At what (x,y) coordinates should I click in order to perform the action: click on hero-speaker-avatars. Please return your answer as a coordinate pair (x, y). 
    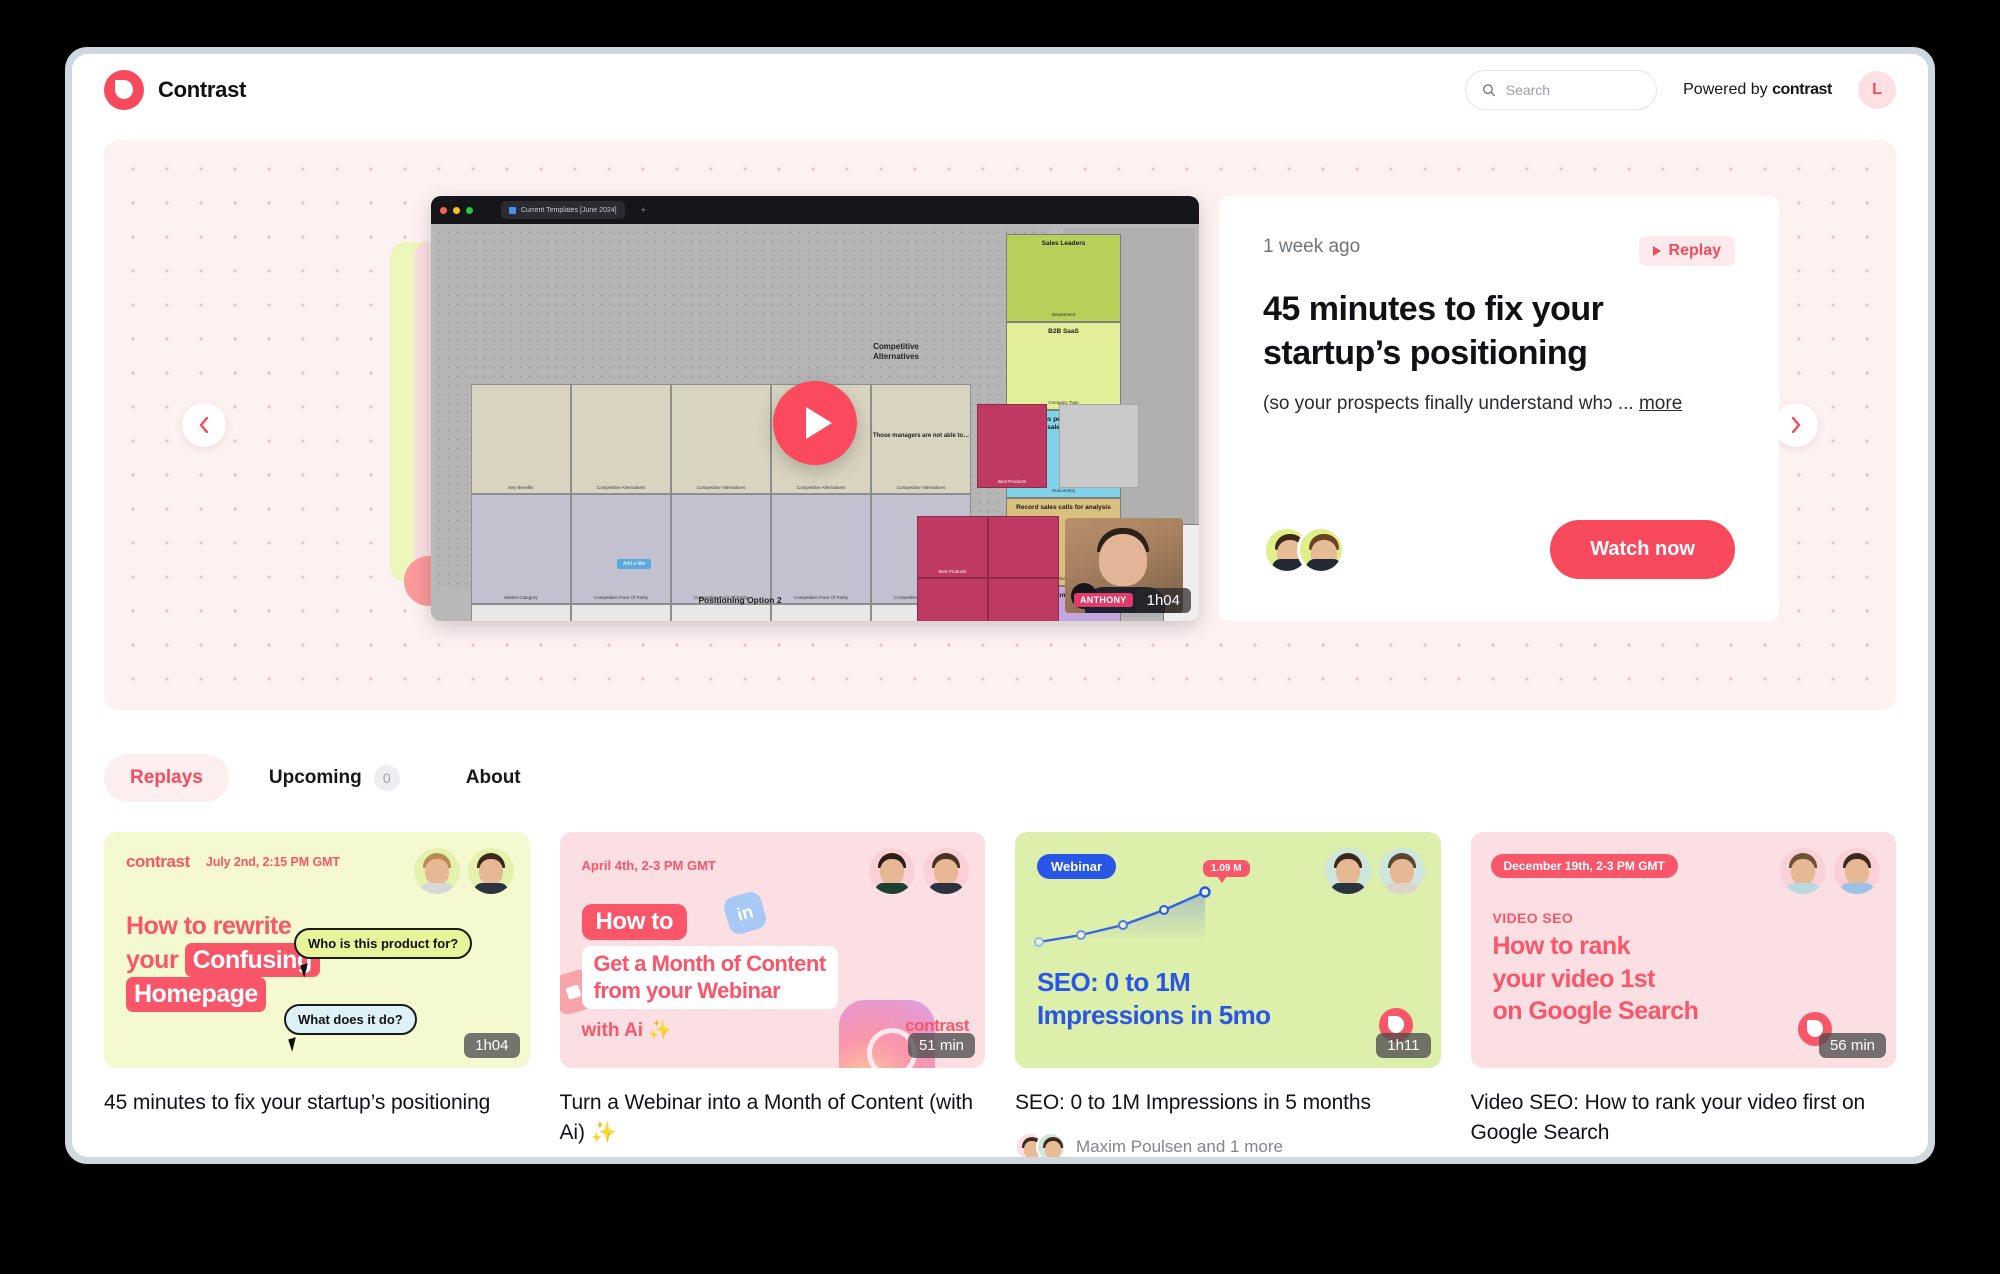
    Looking at the image, I should click on (1304, 549).